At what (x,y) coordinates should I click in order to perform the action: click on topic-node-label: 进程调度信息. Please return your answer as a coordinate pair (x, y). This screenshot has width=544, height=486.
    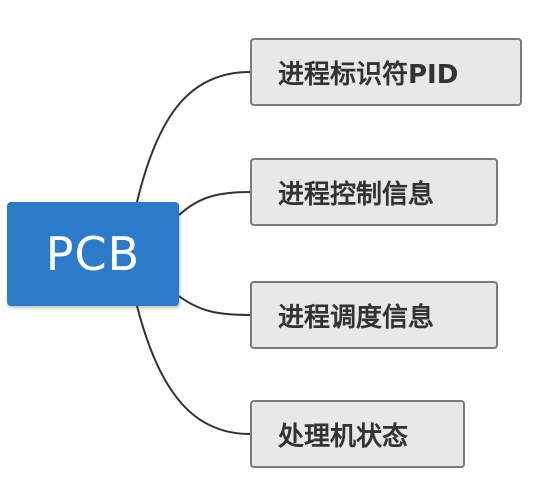
    Looking at the image, I should click on (356, 317).